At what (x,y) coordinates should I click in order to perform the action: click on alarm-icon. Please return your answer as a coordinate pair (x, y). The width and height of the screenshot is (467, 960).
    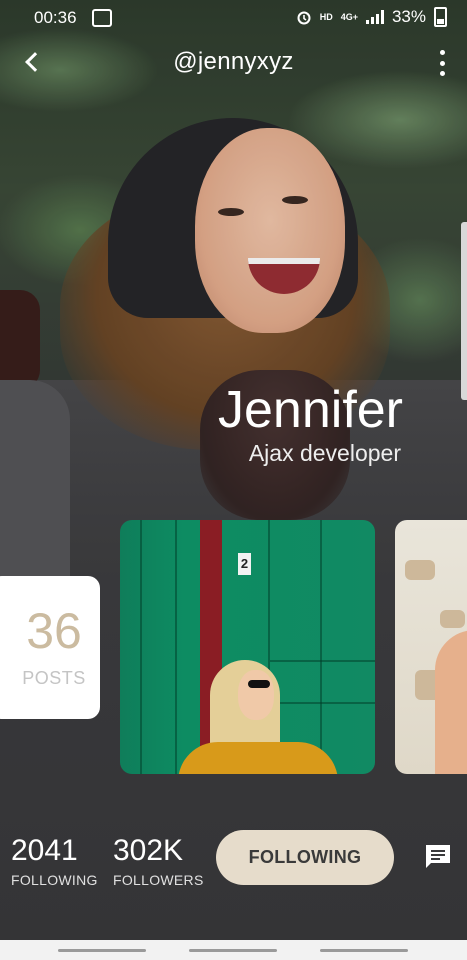
    Looking at the image, I should click on (304, 18).